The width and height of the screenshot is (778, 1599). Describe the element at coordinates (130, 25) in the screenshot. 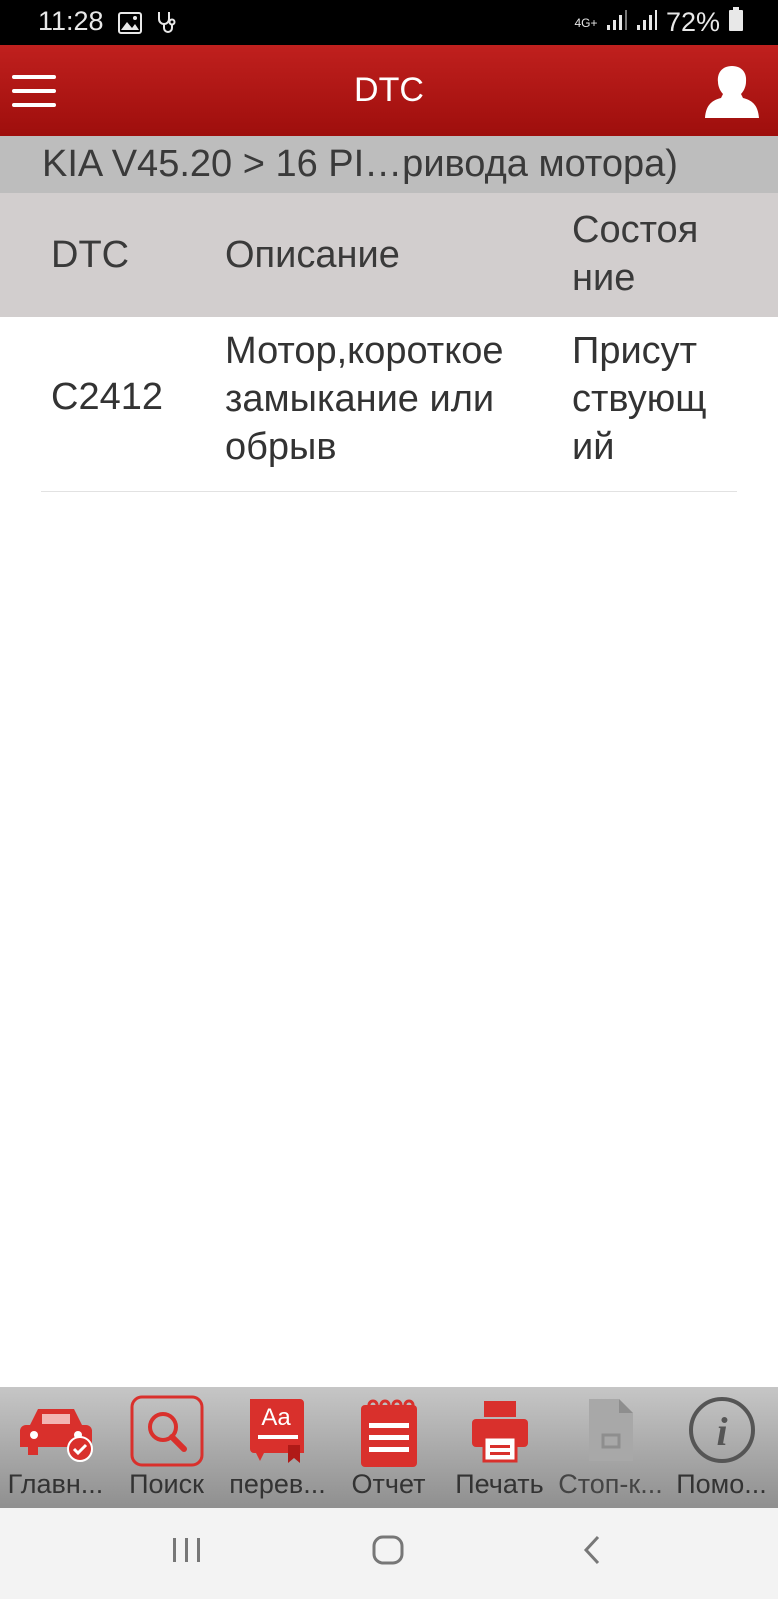

I see `image-icon` at that location.